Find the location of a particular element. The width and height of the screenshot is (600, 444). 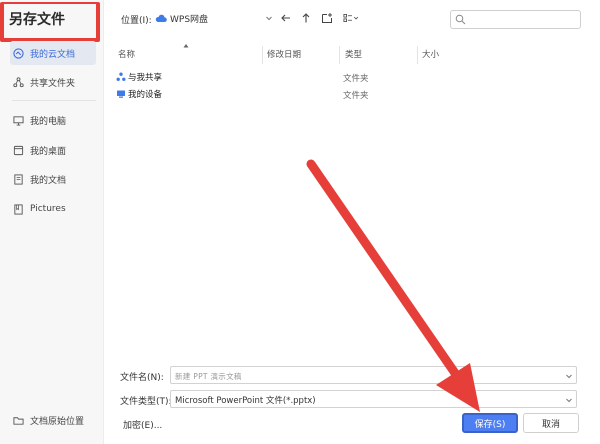

back-button is located at coordinates (286, 18).